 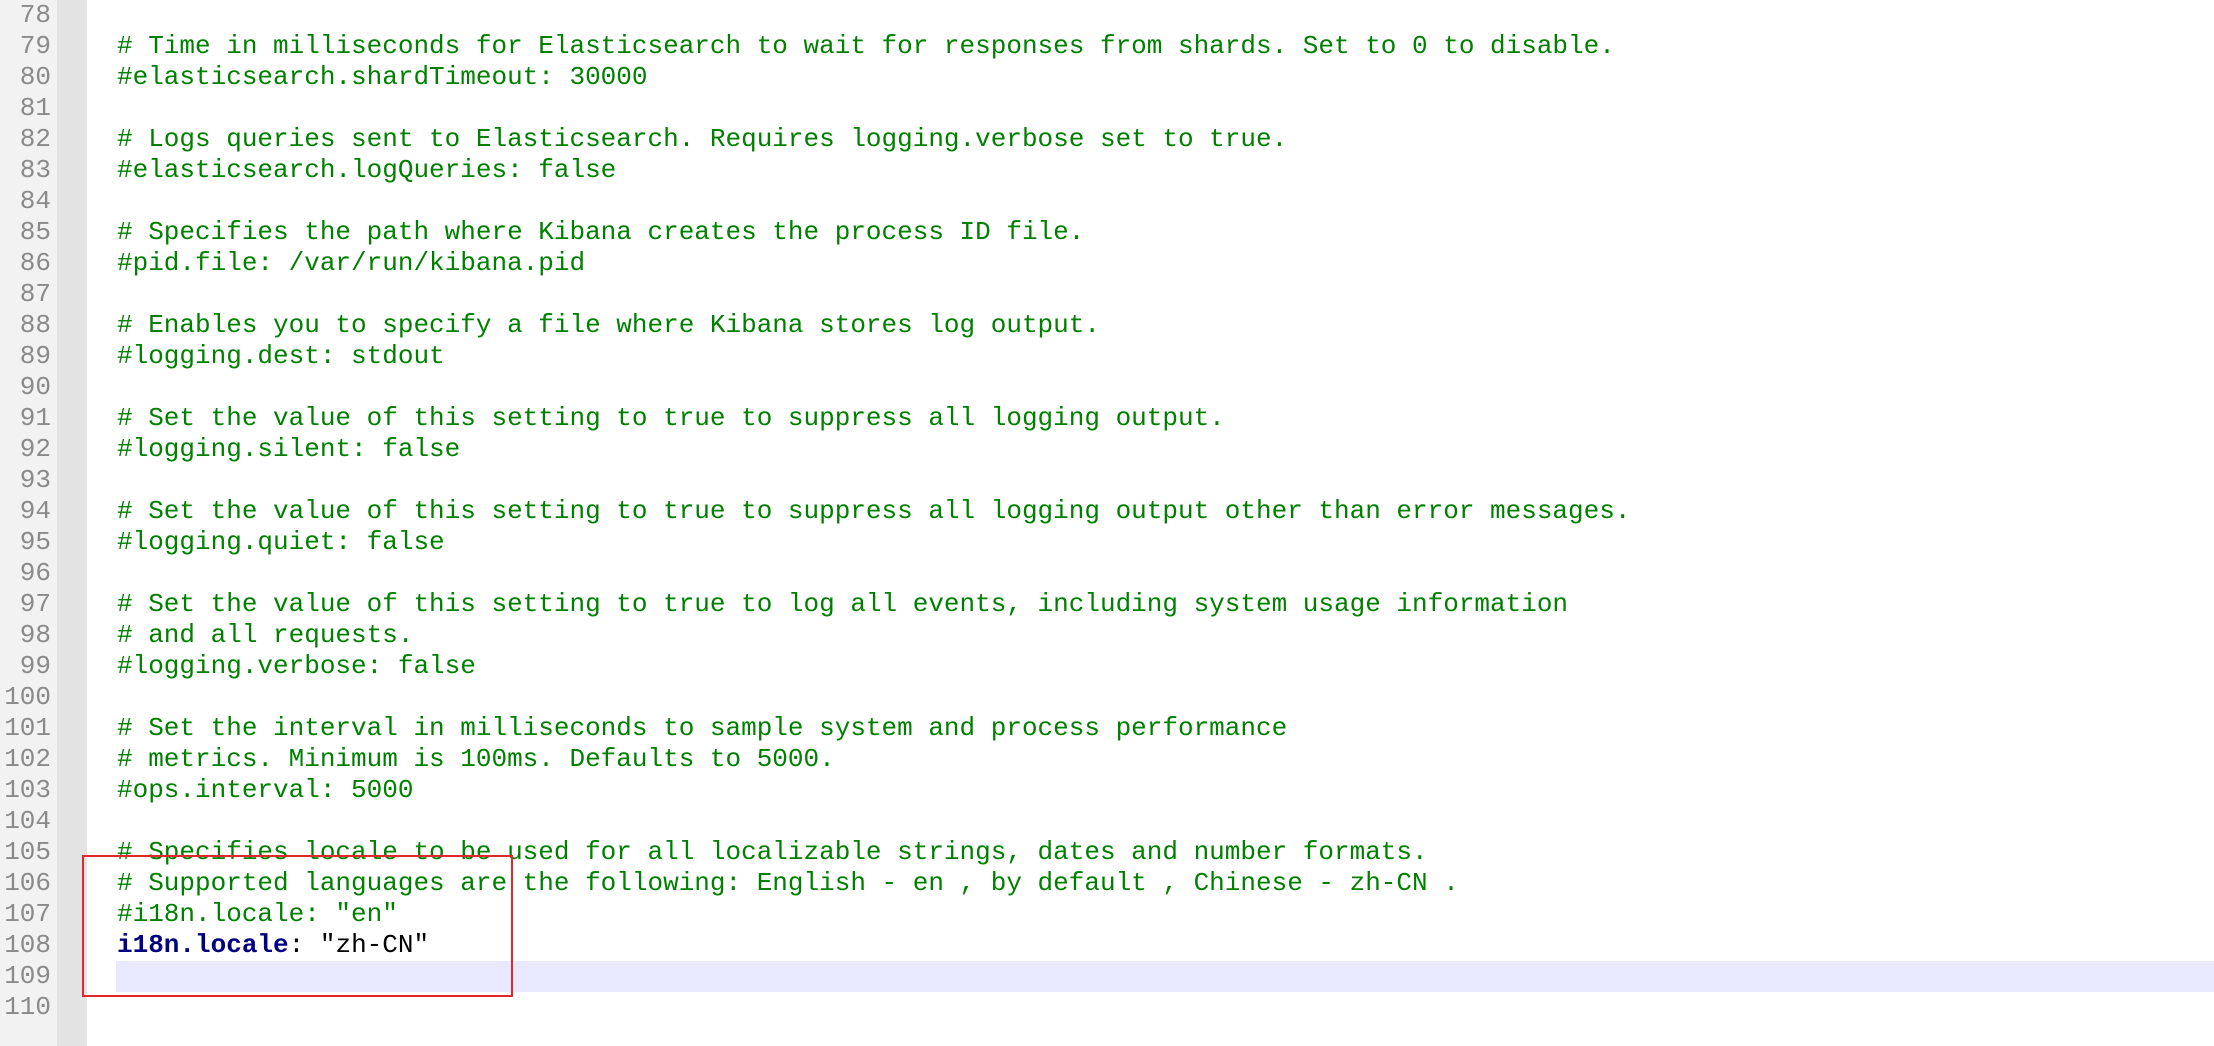 I want to click on comment-line: #logging.verbose: false, so click(x=296, y=666).